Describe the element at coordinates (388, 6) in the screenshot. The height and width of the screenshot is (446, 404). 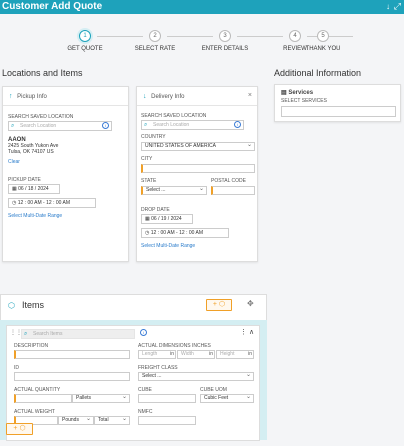
I see `download-icon: ↓` at that location.